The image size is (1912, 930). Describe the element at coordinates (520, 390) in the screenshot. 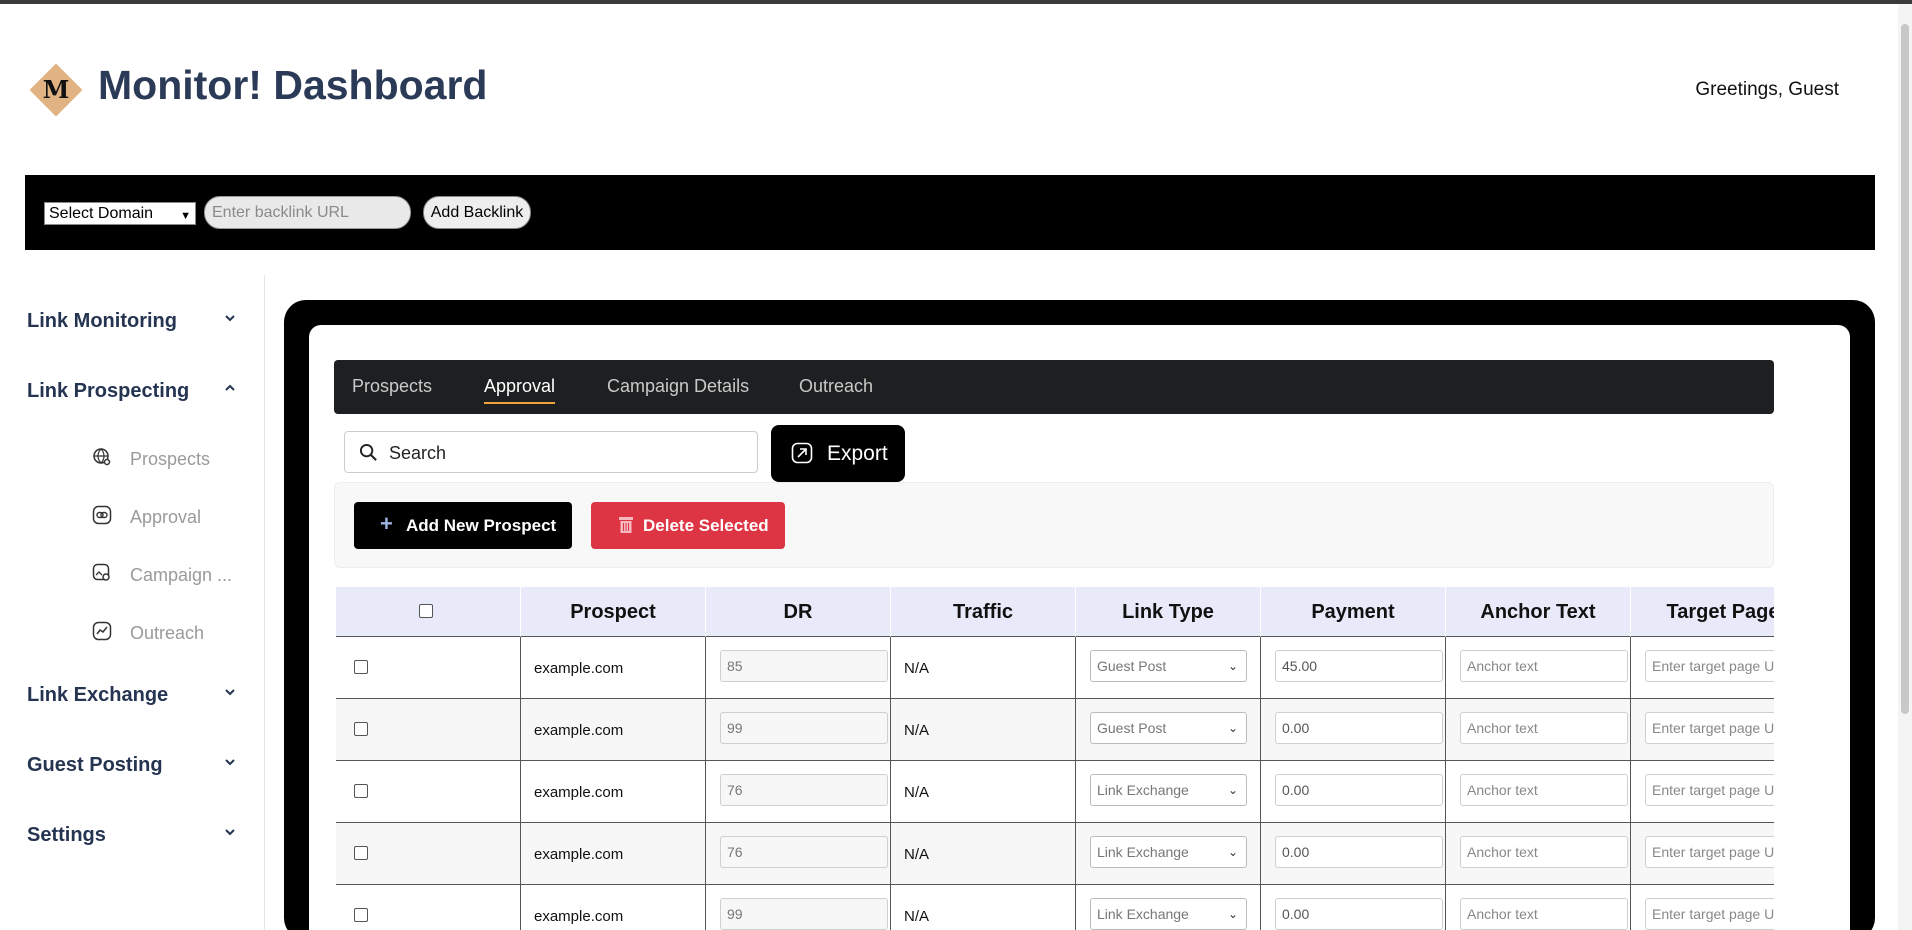

I see `tab-approval: Approval` at that location.